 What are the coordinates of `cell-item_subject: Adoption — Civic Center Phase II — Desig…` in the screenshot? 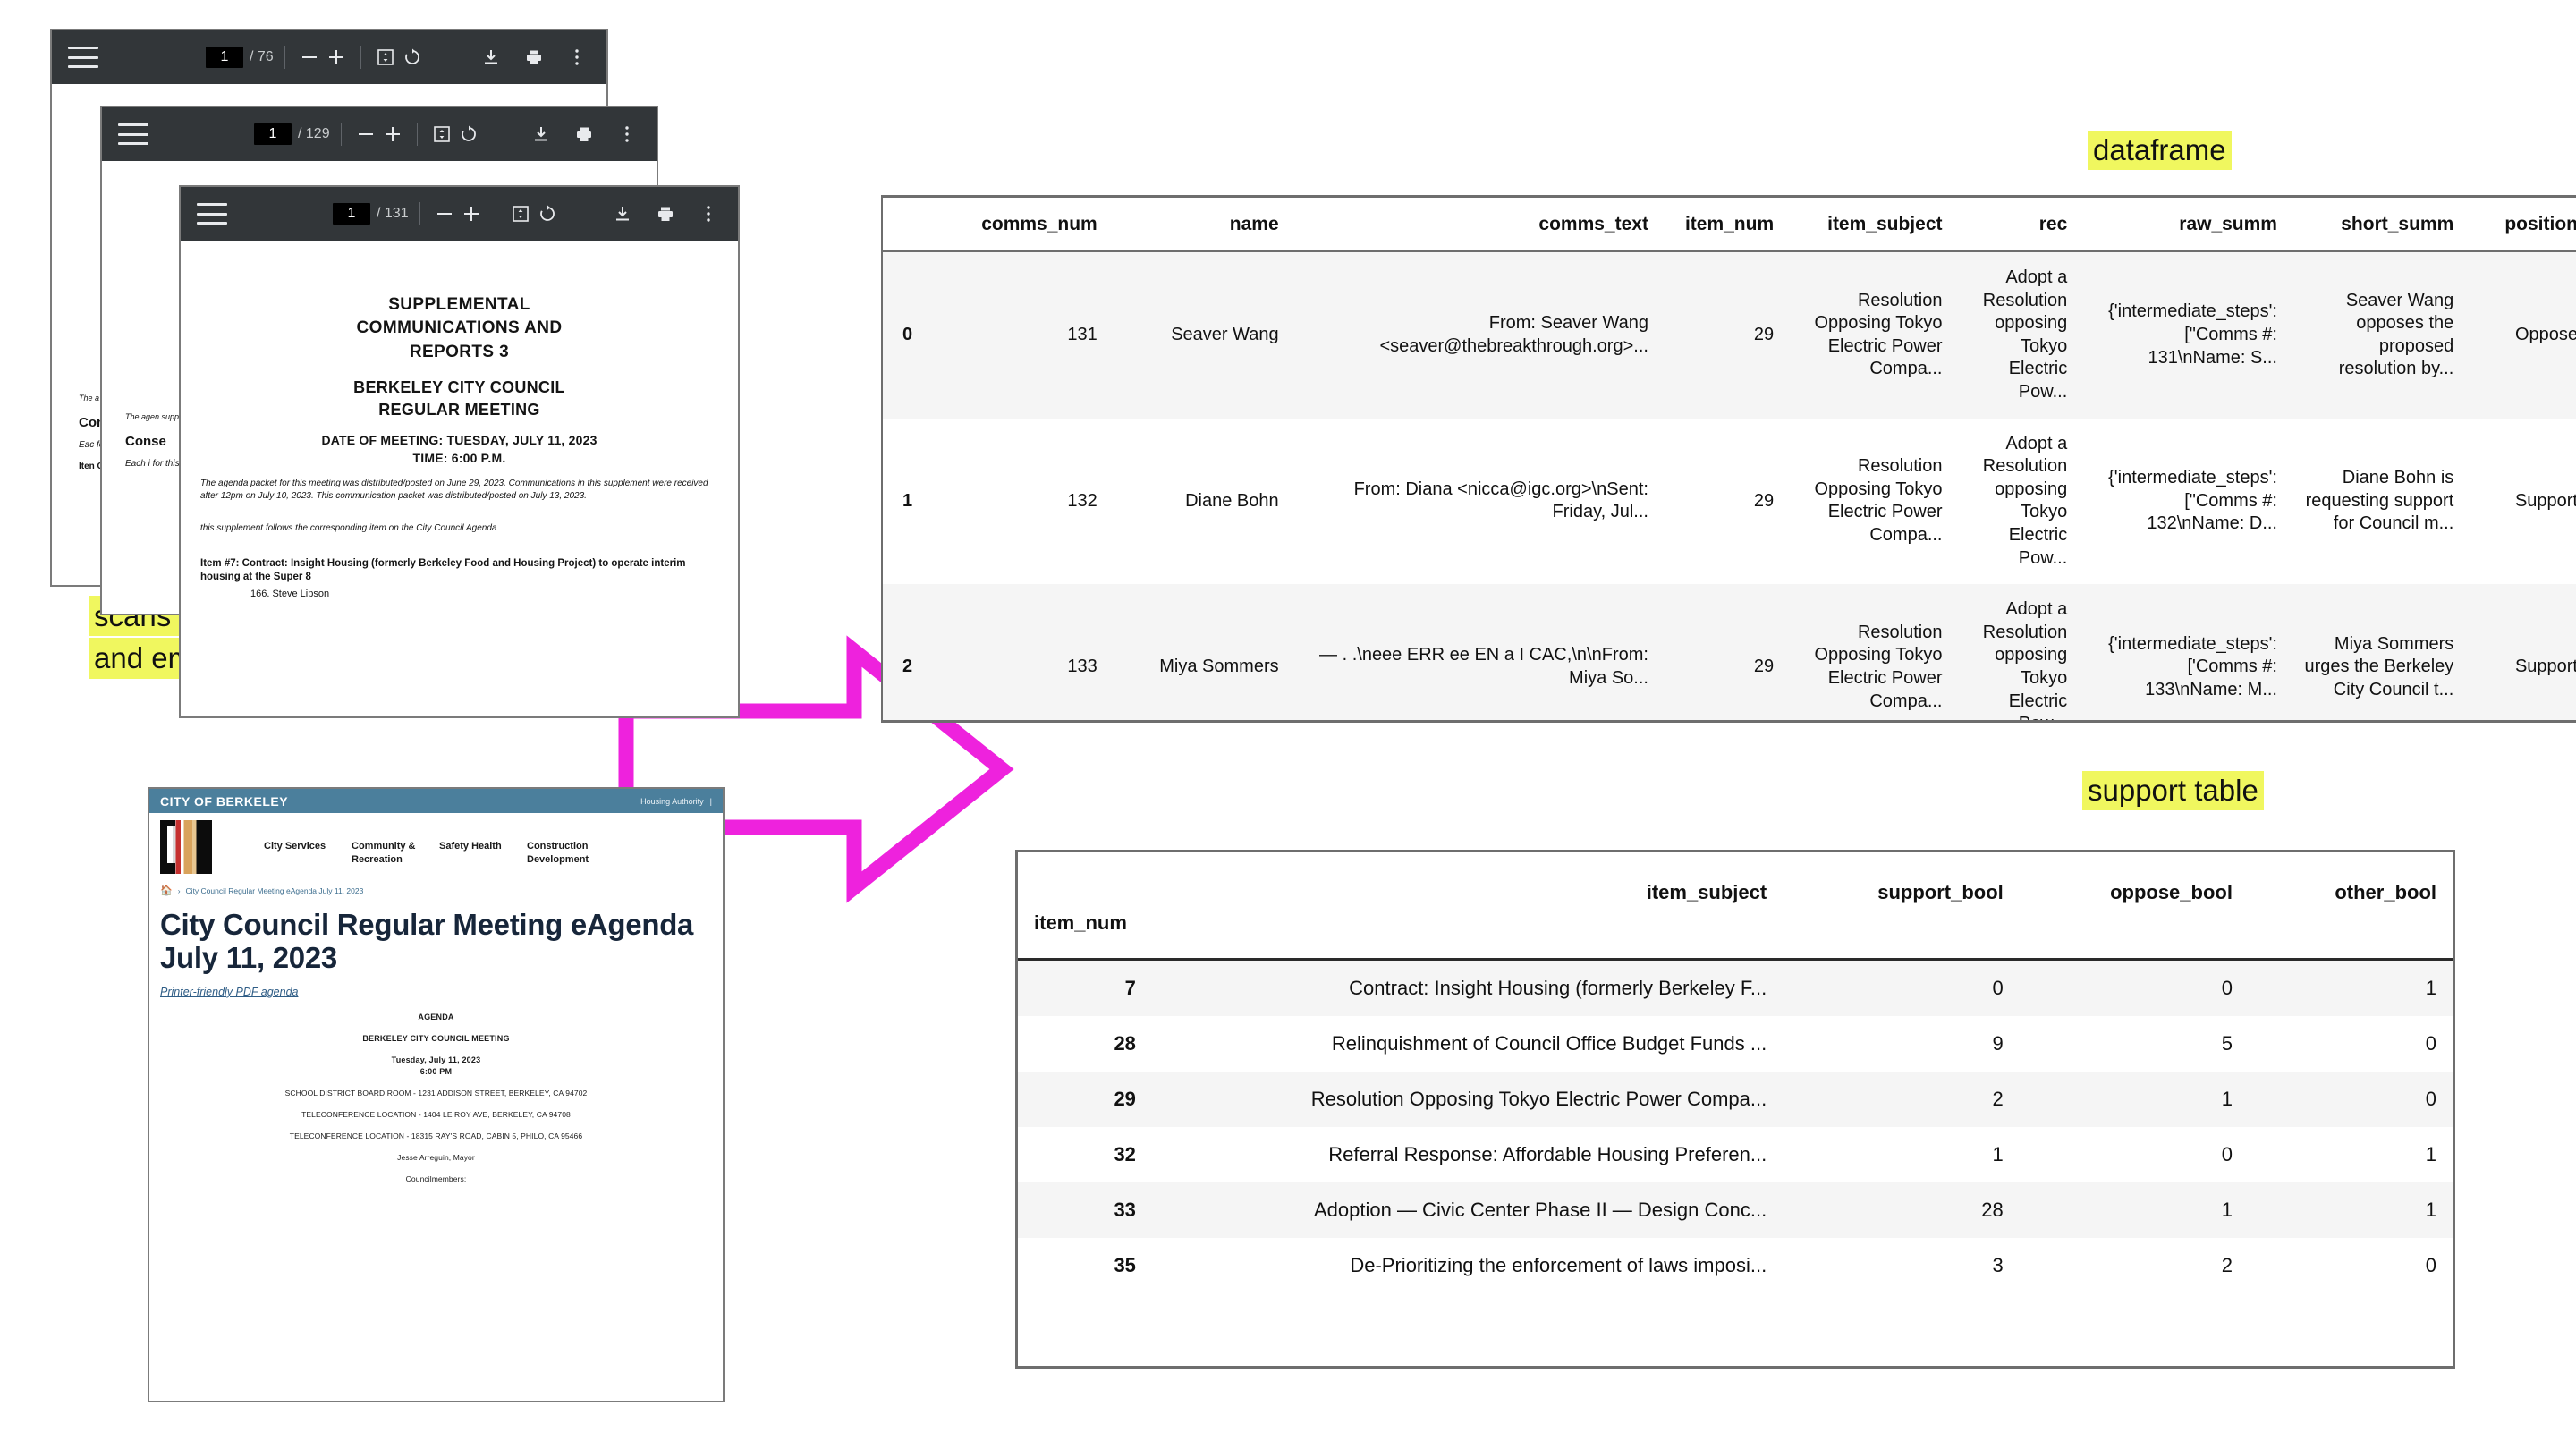 It's located at (1540, 1210).